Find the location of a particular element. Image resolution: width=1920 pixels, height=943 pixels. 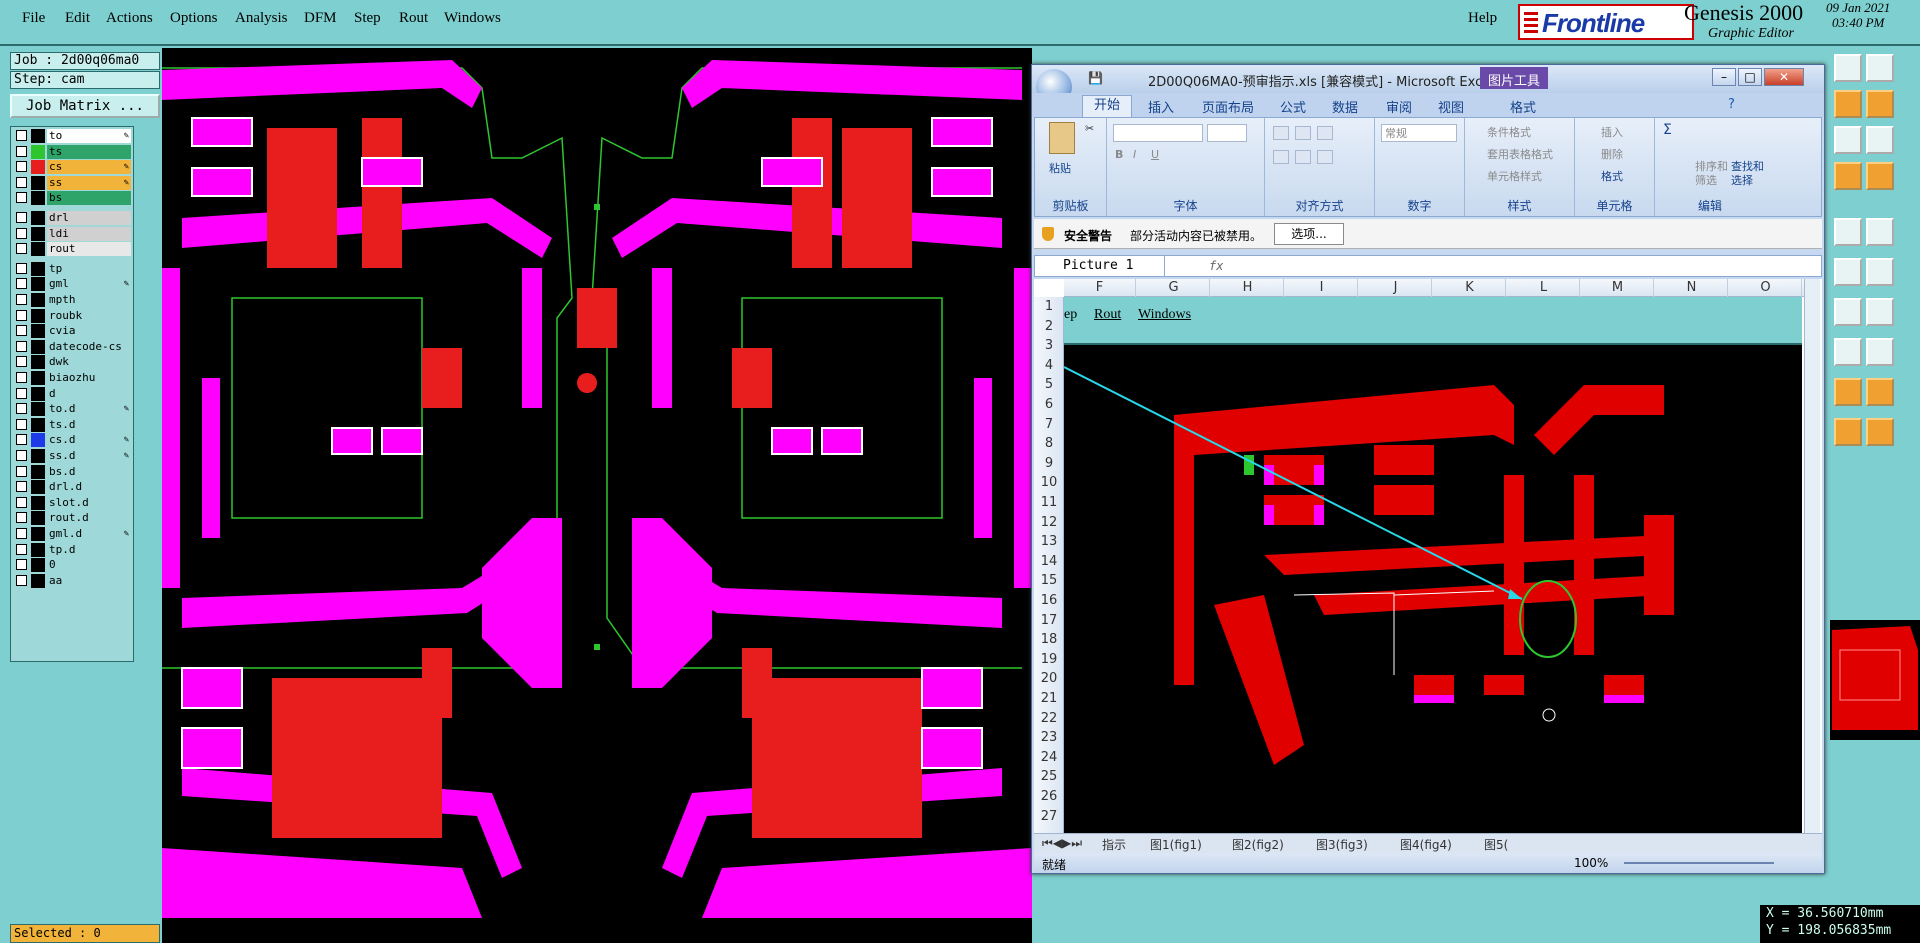

layer-name: slot.d is located at coordinates (89, 502).